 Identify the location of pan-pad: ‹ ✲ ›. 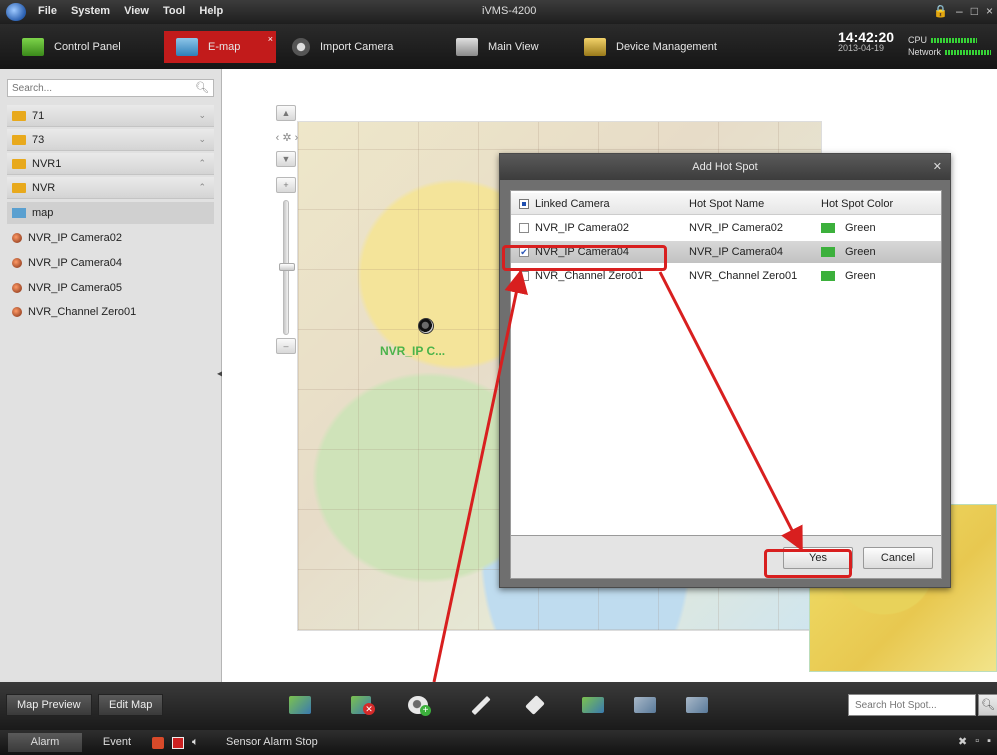
(287, 138).